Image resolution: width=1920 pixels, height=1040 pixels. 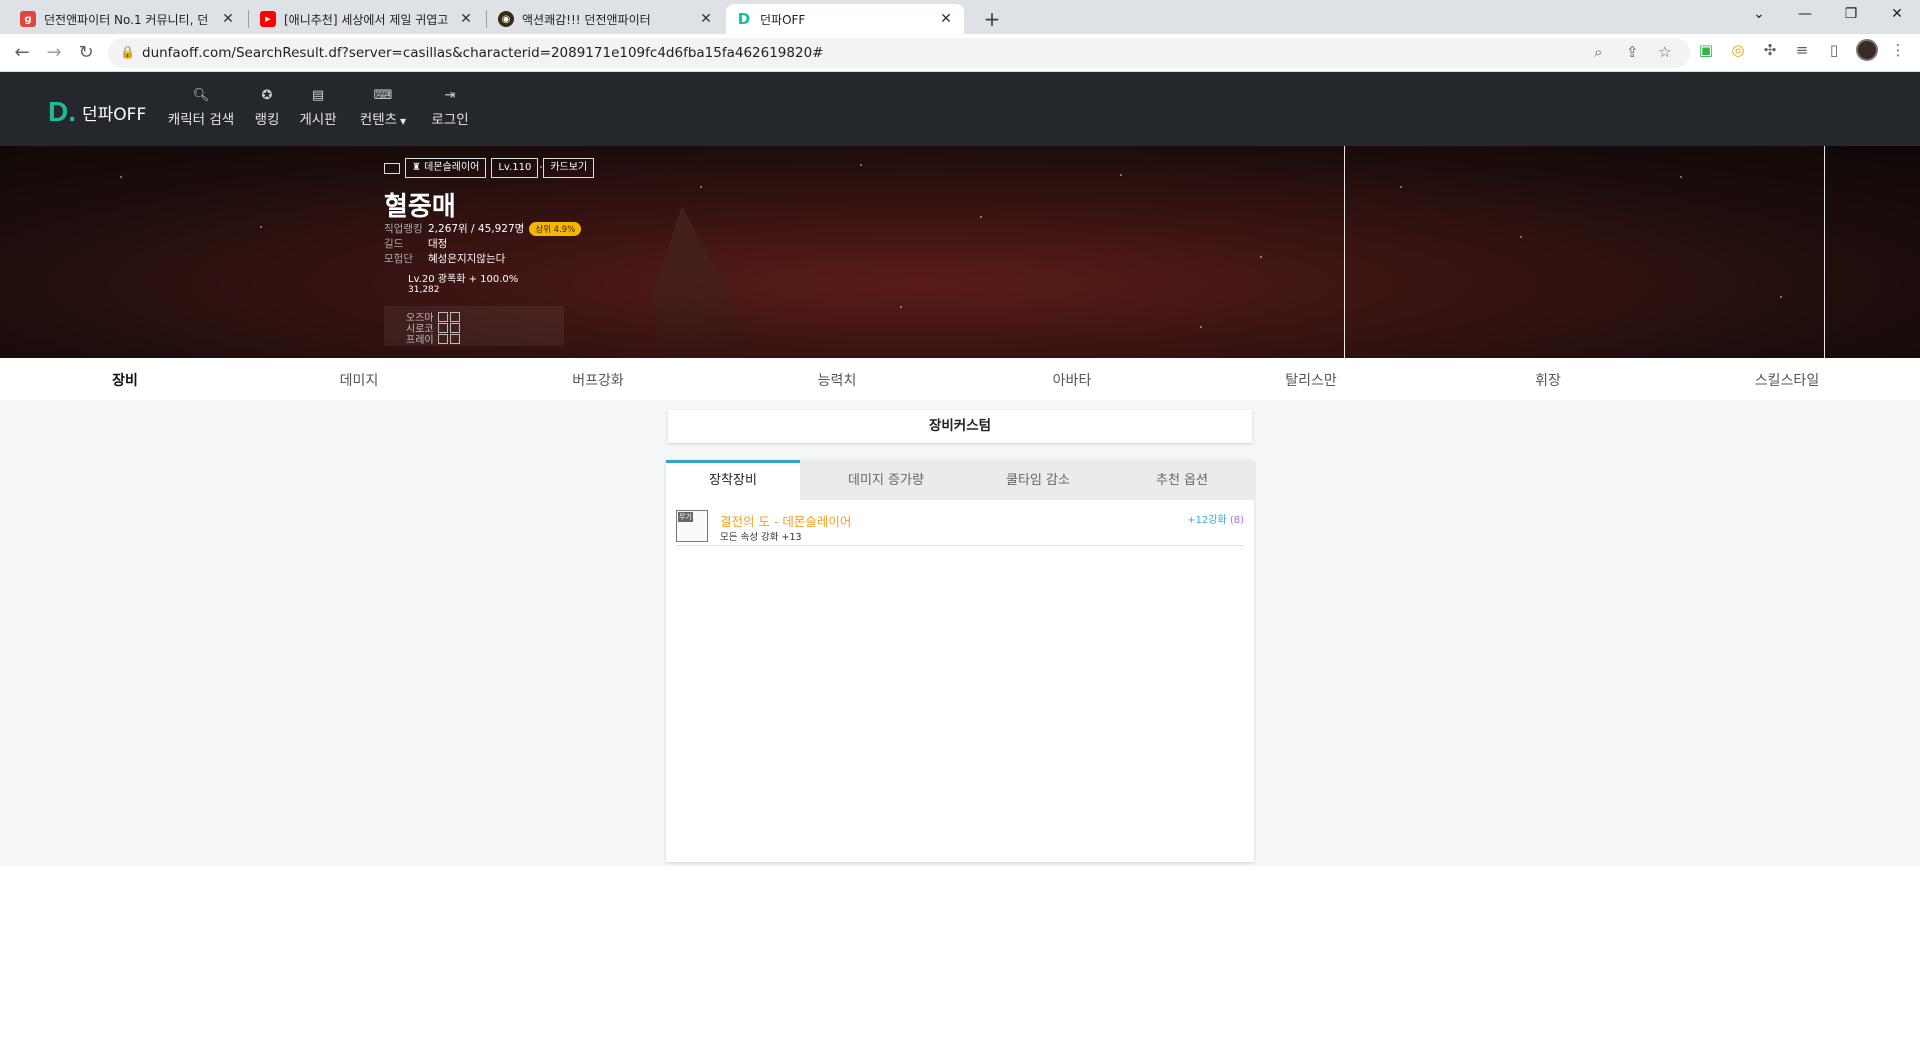 I want to click on bookmark-star-icon: ☆, so click(x=1664, y=52).